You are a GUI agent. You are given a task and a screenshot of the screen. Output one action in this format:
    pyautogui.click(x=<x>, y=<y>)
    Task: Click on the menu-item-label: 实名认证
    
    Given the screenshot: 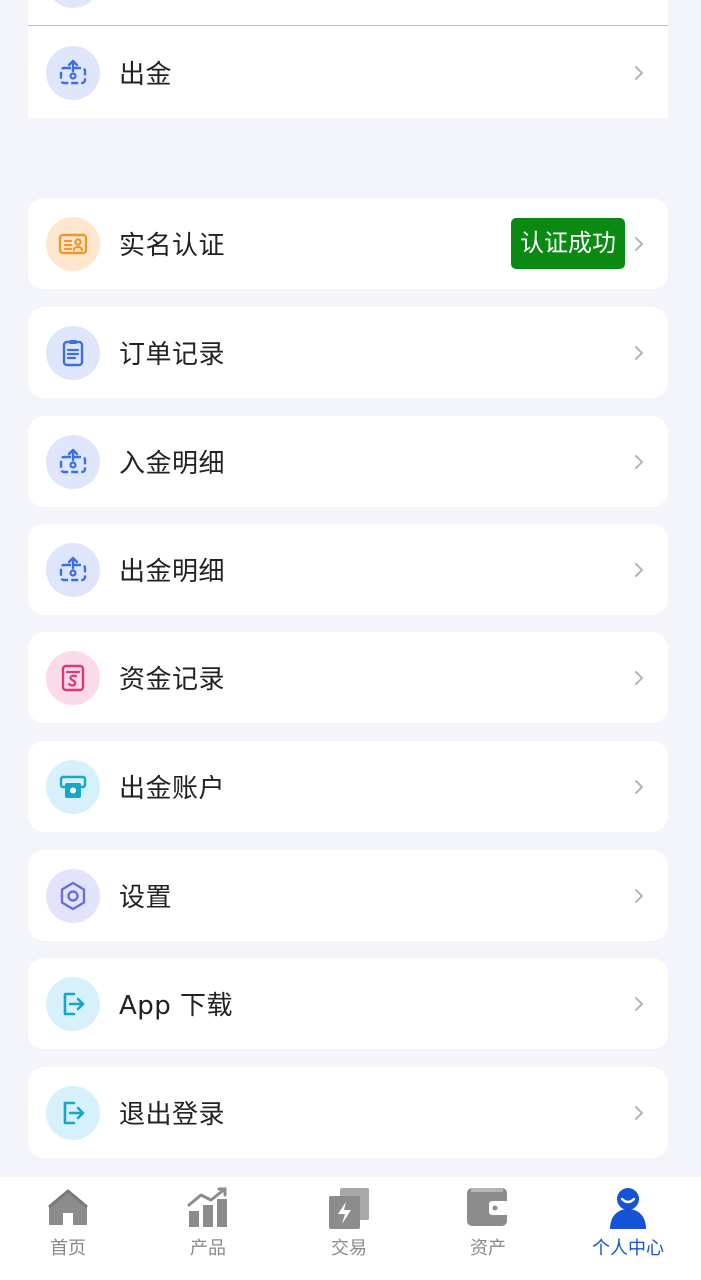 What is the action you would take?
    pyautogui.click(x=172, y=246)
    